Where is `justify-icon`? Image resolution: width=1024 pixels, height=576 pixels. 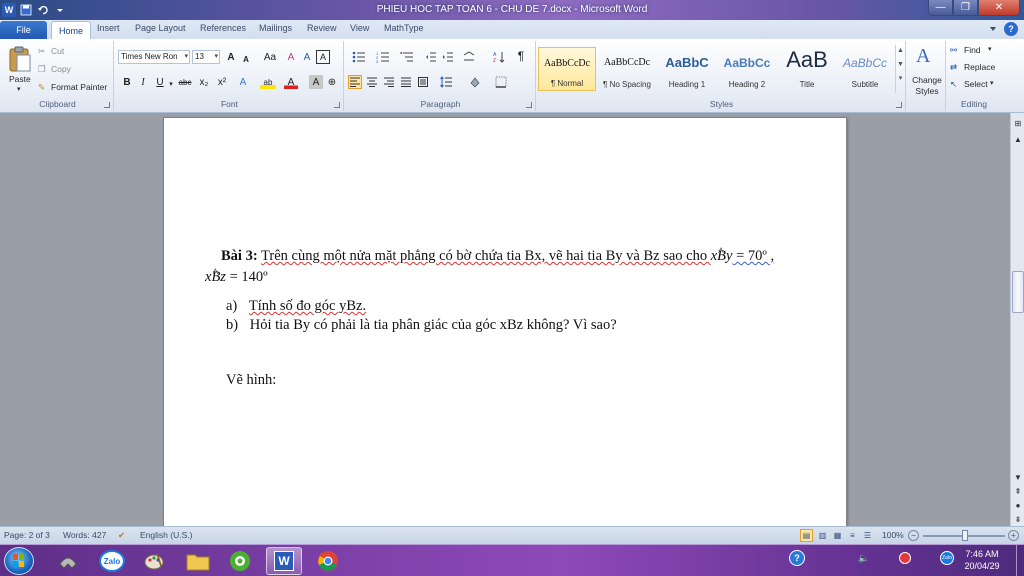
justify-icon is located at coordinates (406, 82).